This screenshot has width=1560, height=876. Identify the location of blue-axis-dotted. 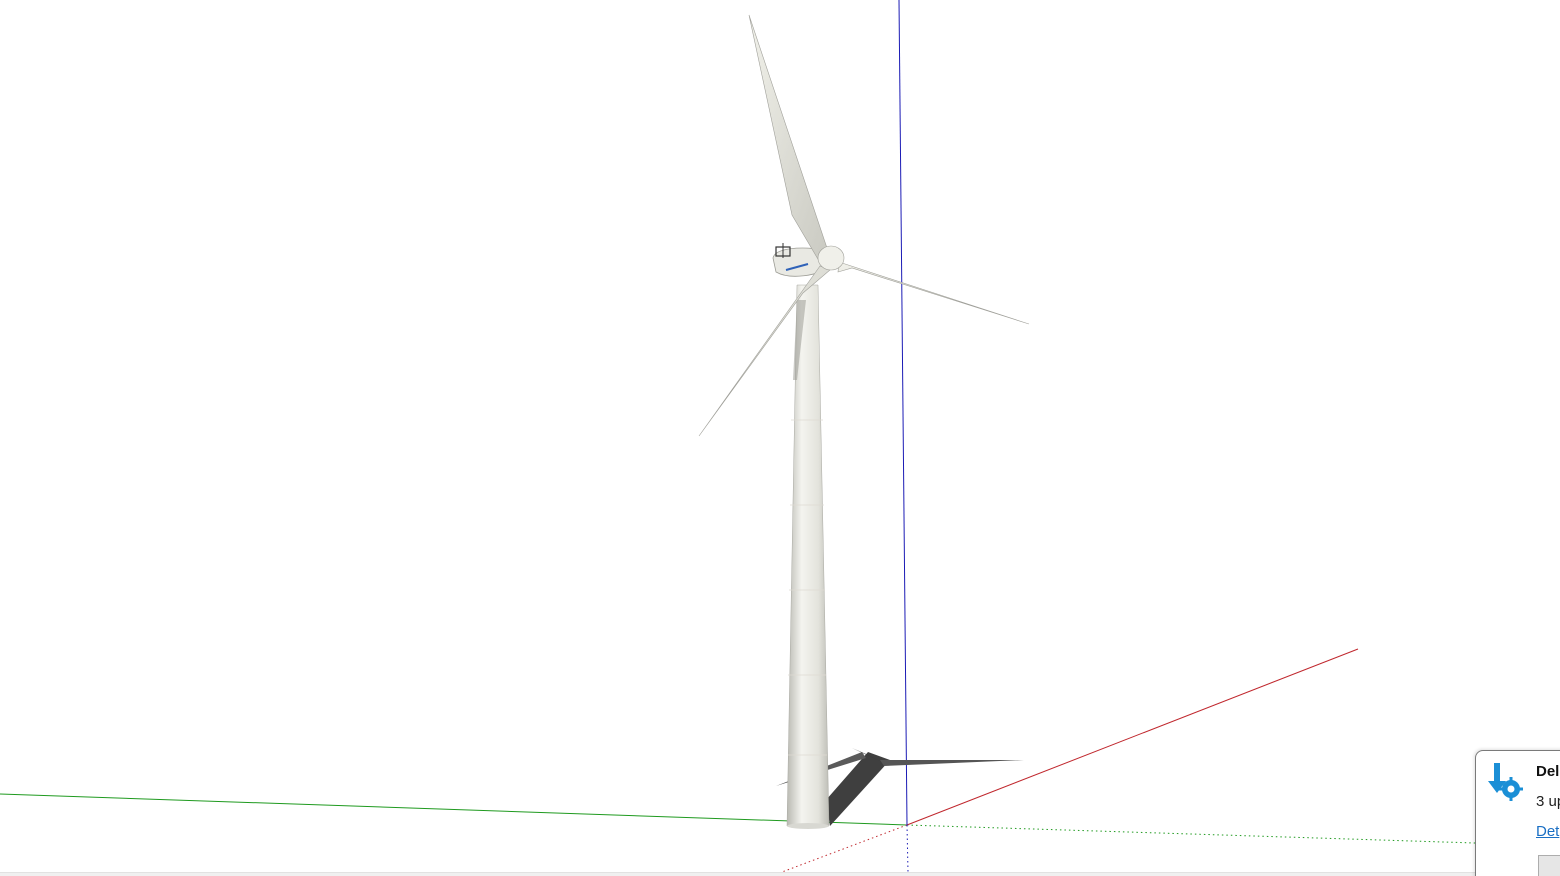
(907, 848).